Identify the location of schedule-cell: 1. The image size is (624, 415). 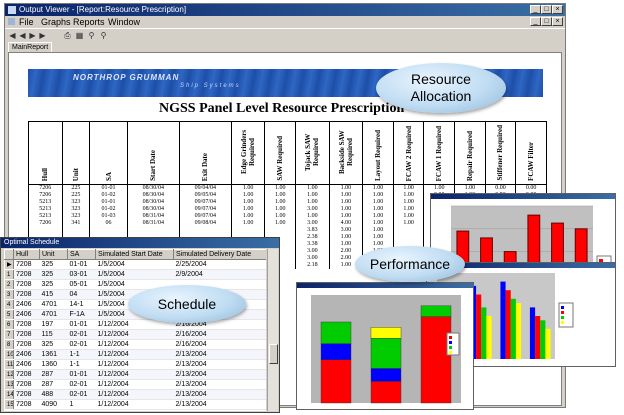
(81, 404).